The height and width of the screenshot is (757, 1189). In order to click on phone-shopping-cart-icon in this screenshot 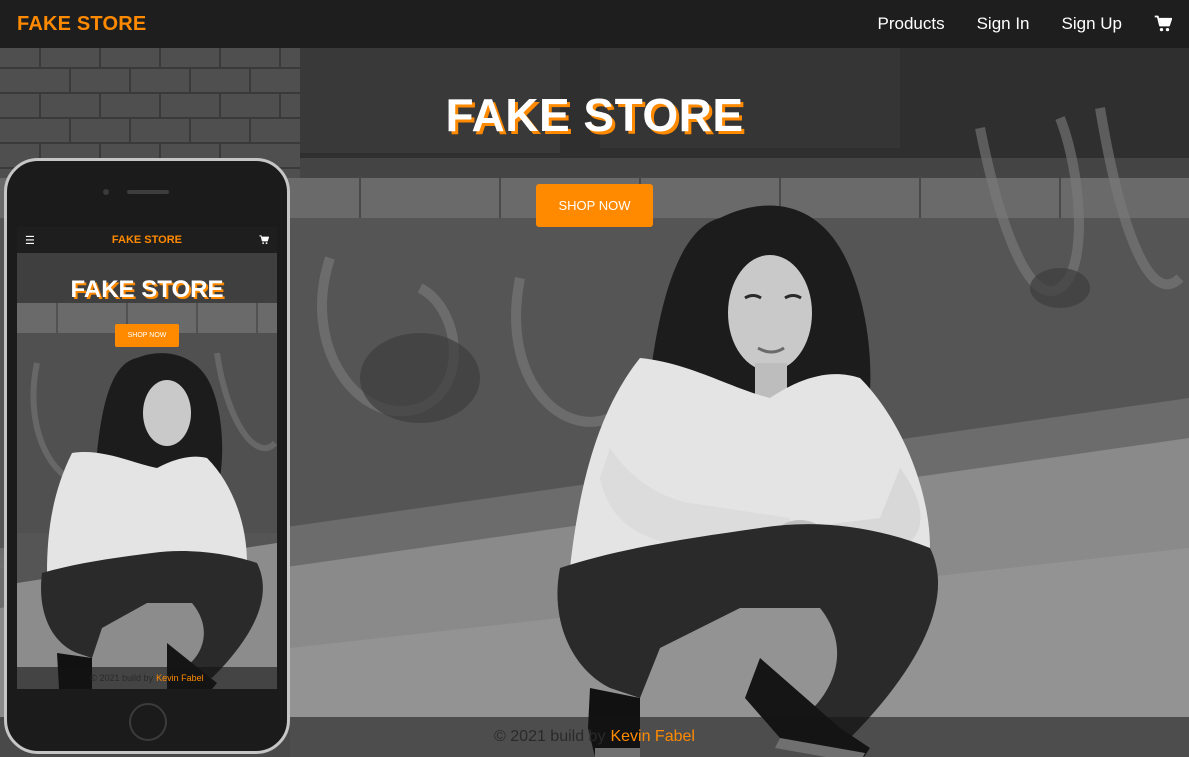, I will do `click(264, 240)`.